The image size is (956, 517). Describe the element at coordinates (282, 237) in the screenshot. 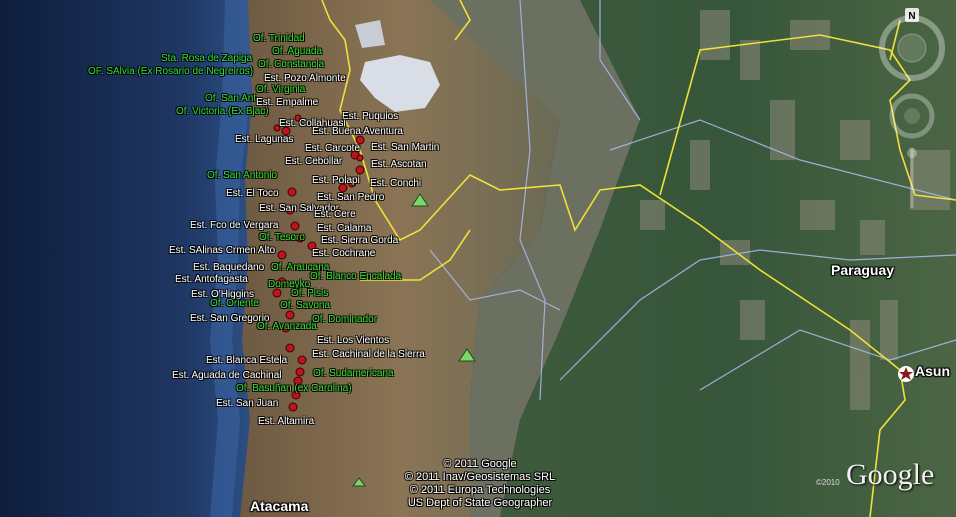

I see `station-label: Of. Tesoro` at that location.